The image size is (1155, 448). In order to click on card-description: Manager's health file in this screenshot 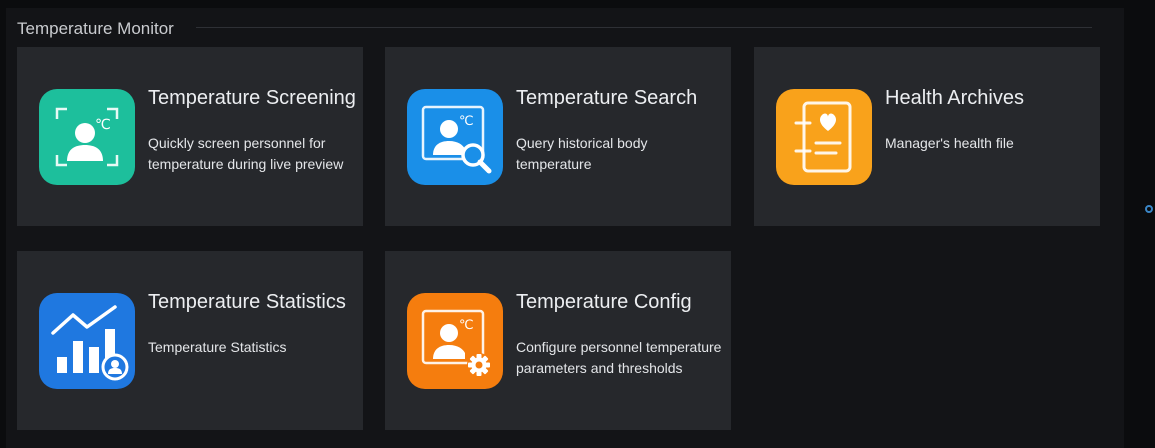, I will do `click(949, 143)`.